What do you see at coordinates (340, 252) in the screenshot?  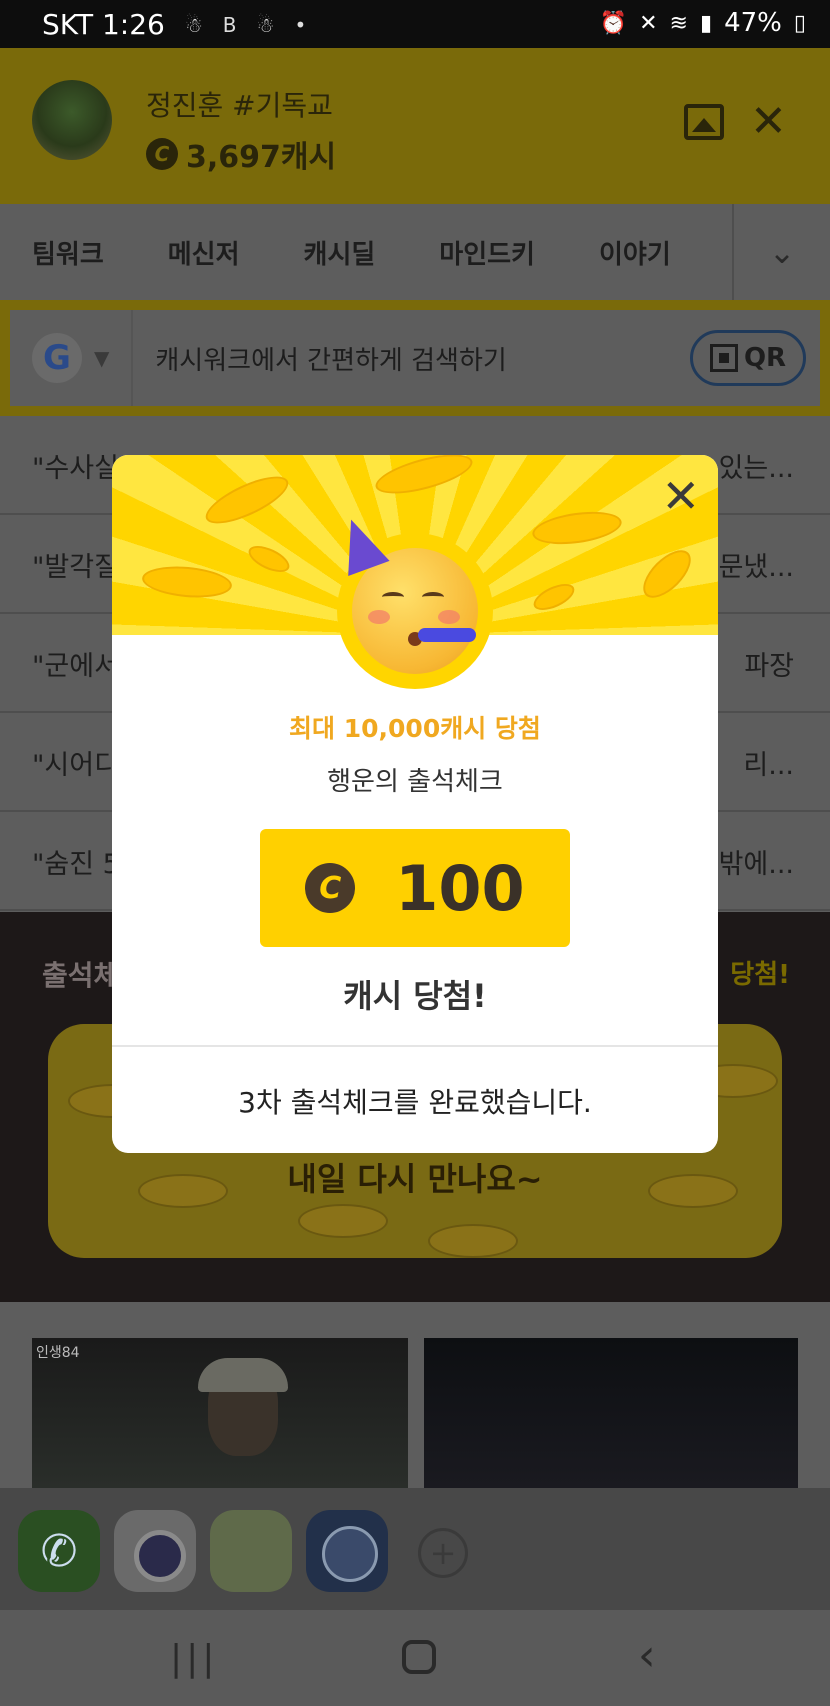 I see `tab-cashdeal: 캐시딜` at bounding box center [340, 252].